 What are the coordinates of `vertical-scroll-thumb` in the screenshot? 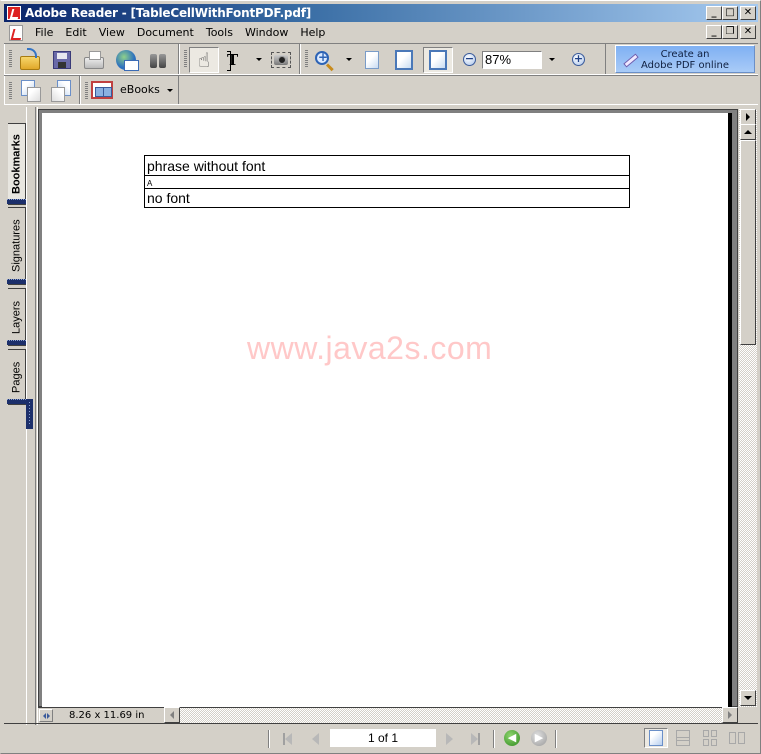 It's located at (748, 242).